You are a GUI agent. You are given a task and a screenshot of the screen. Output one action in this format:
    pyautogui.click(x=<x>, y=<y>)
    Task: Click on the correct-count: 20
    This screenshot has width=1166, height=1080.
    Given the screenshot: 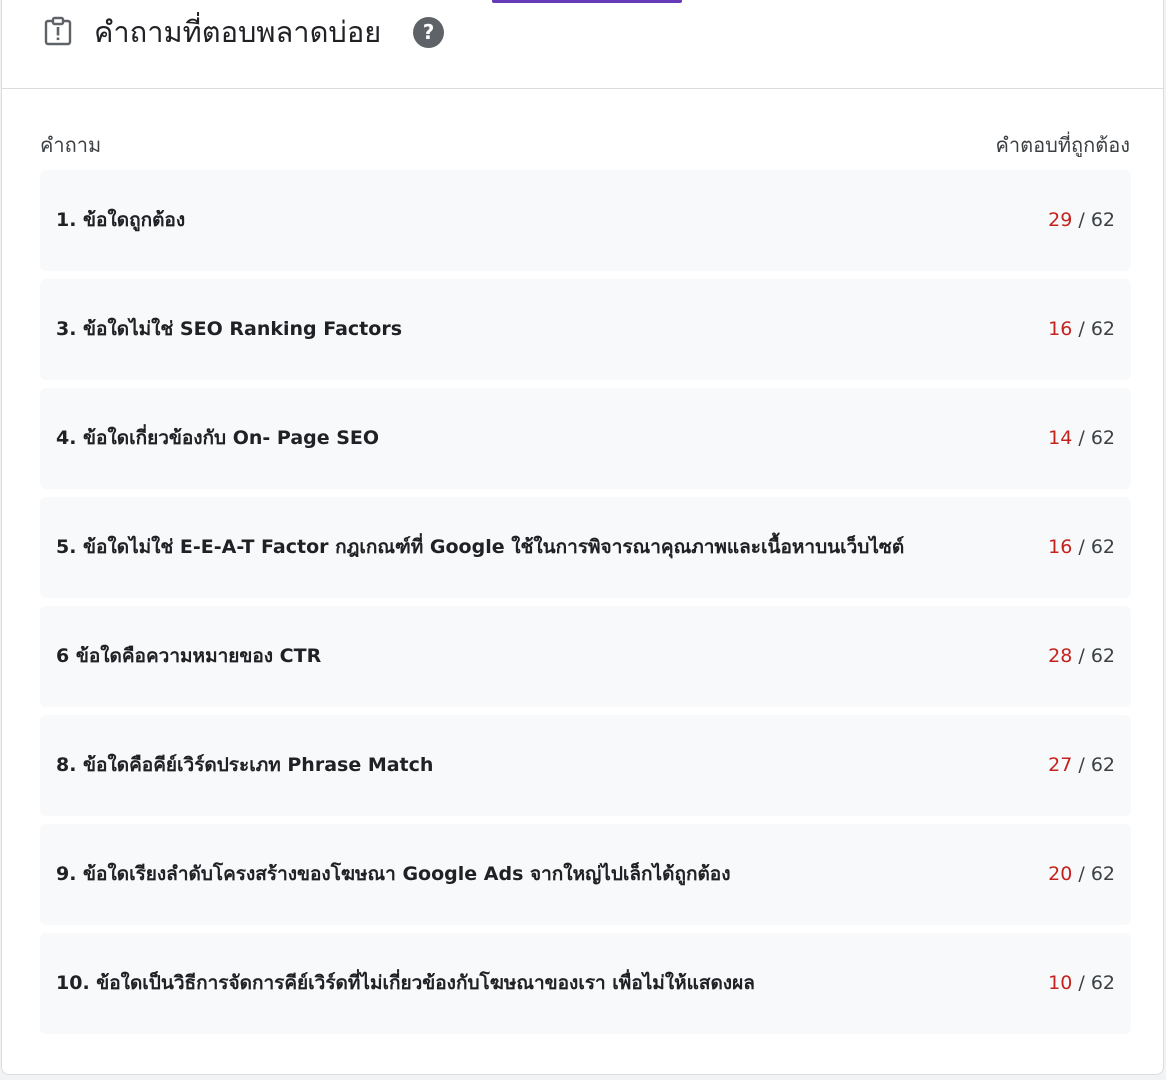 What is the action you would take?
    pyautogui.click(x=1060, y=874)
    